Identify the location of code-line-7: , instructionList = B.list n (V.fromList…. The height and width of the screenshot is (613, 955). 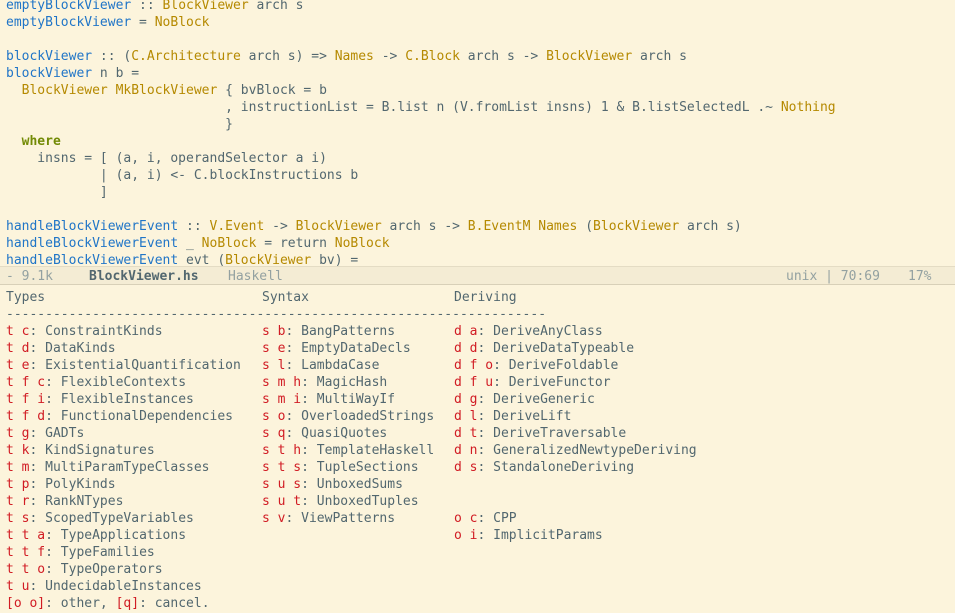
(421, 107).